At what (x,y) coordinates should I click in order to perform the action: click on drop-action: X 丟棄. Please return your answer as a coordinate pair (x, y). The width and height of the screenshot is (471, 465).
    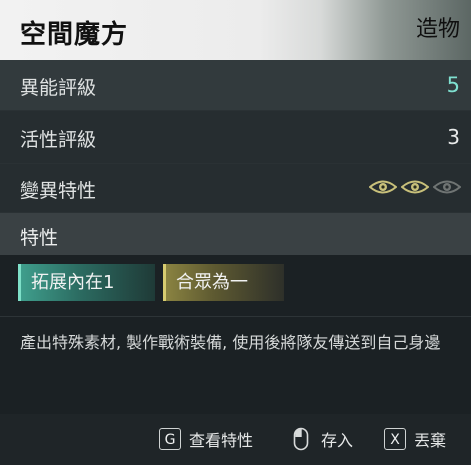
    Looking at the image, I should click on (415, 439).